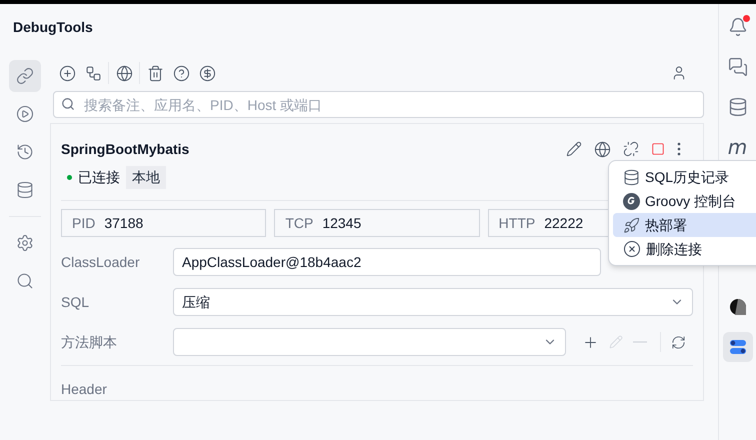  What do you see at coordinates (631, 225) in the screenshot?
I see `rocket-icon` at bounding box center [631, 225].